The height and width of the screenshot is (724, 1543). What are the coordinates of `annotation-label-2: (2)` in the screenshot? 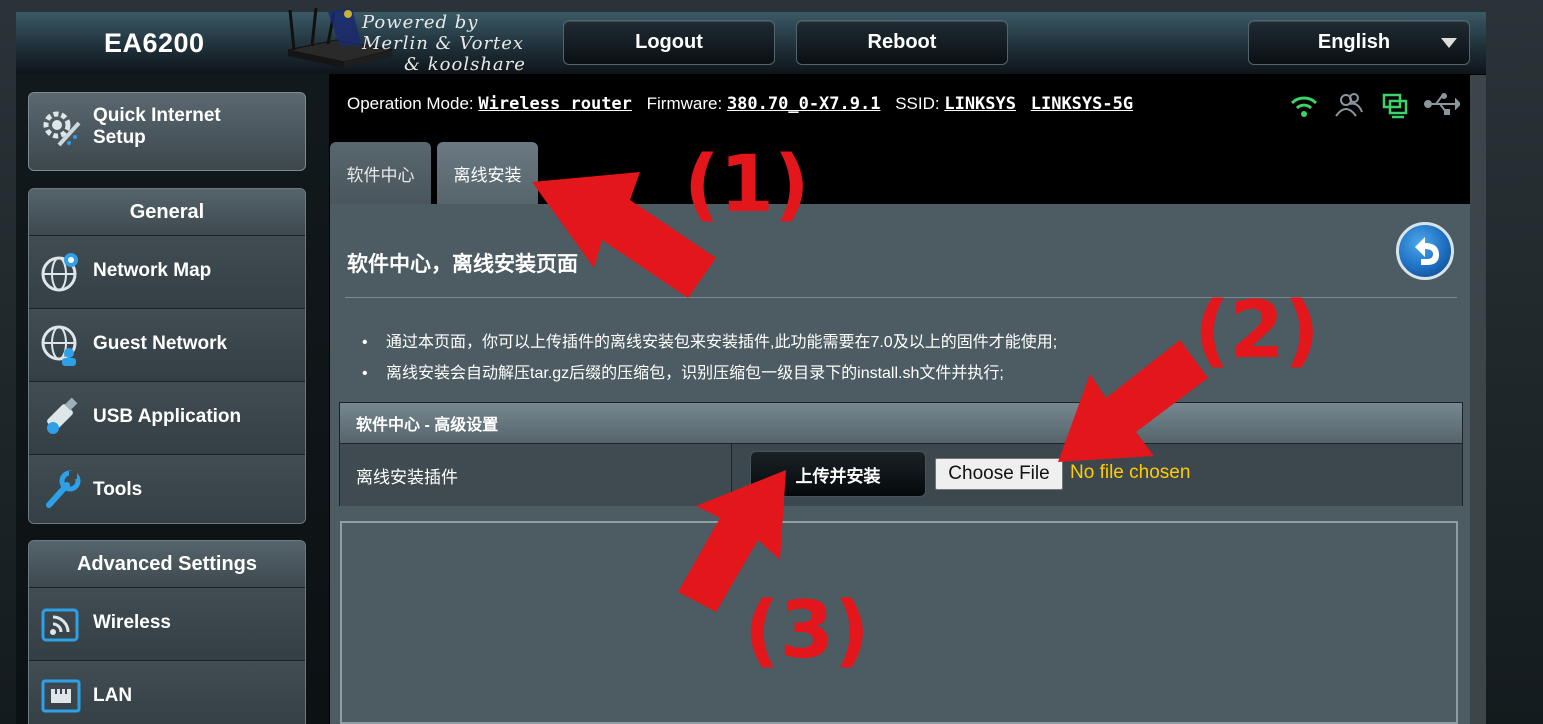 It's located at (1257, 331).